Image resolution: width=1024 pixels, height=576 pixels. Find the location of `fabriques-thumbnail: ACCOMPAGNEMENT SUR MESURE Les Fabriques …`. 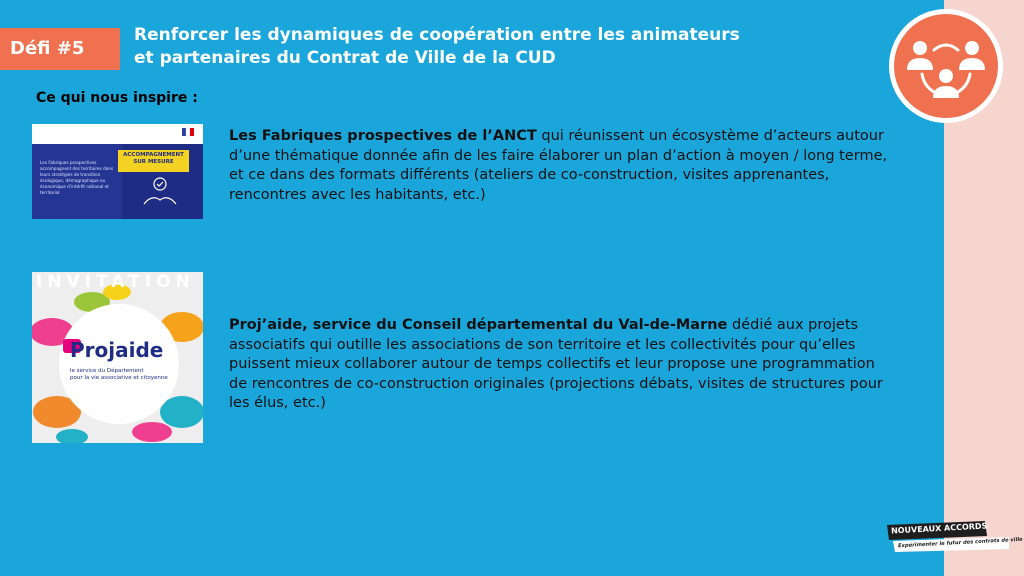

fabriques-thumbnail: ACCOMPAGNEMENT SUR MESURE Les Fabriques … is located at coordinates (117, 171).